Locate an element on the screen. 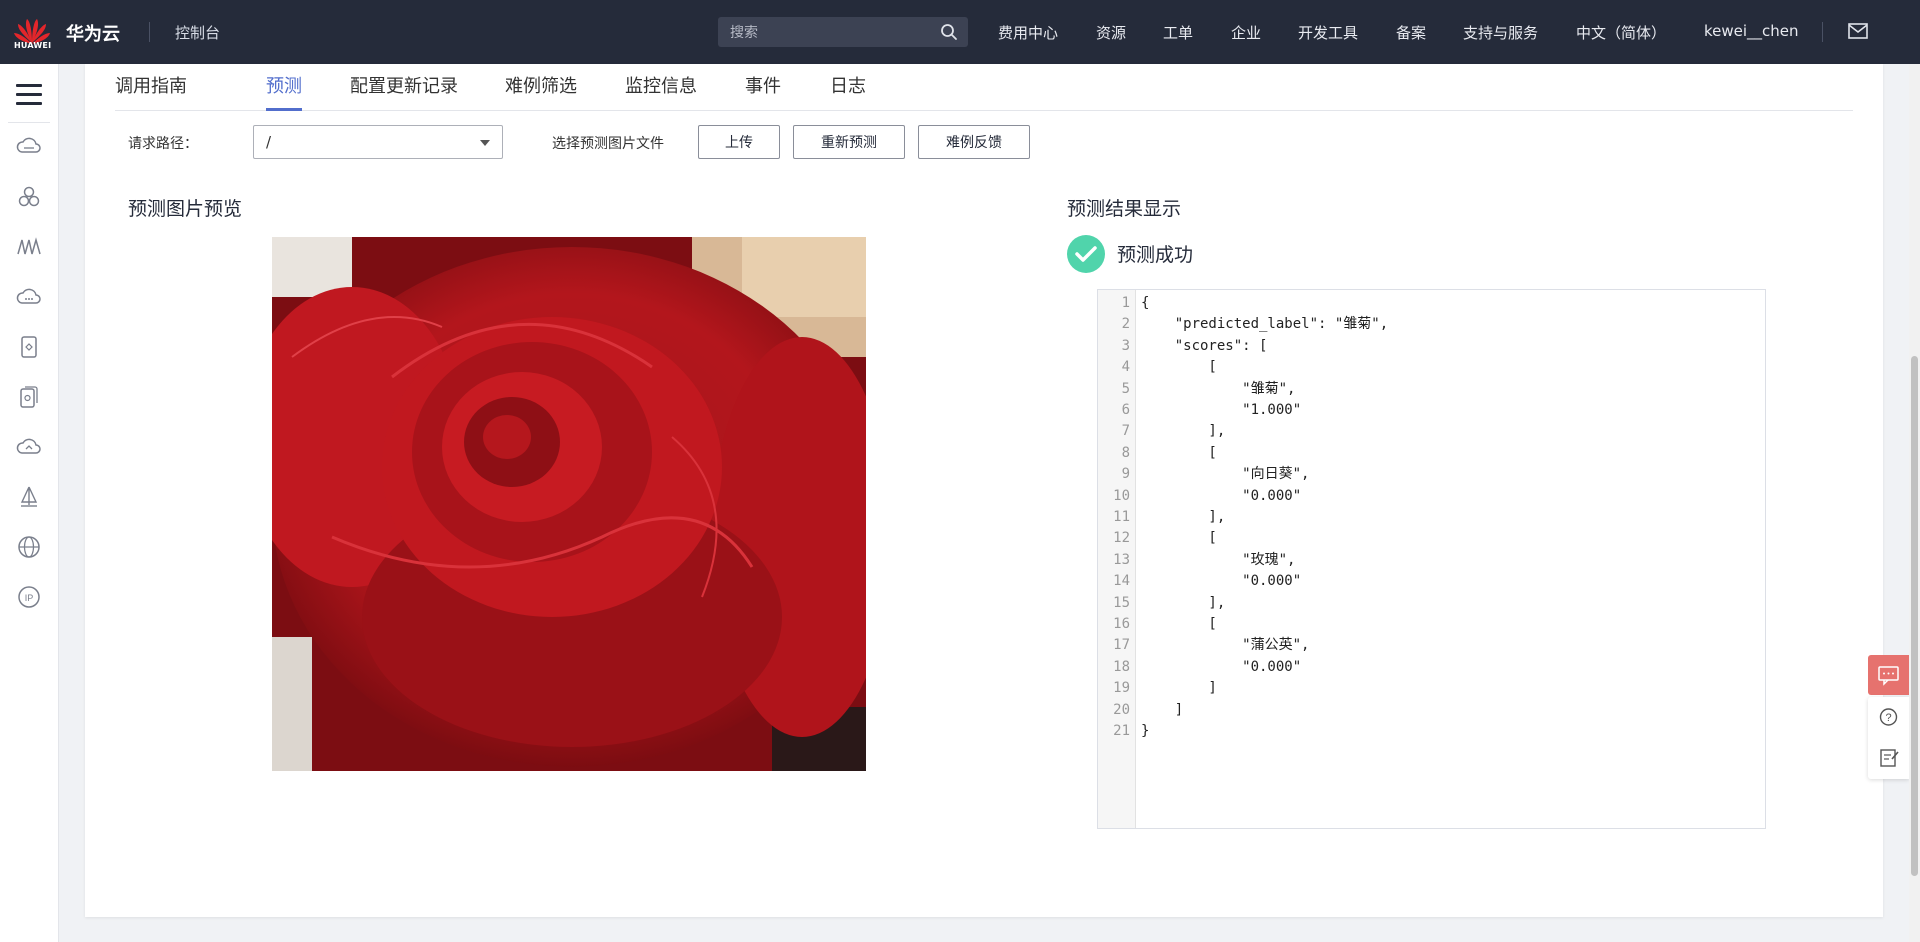 The image size is (1920, 942). nav-resources: 资源 is located at coordinates (1111, 32).